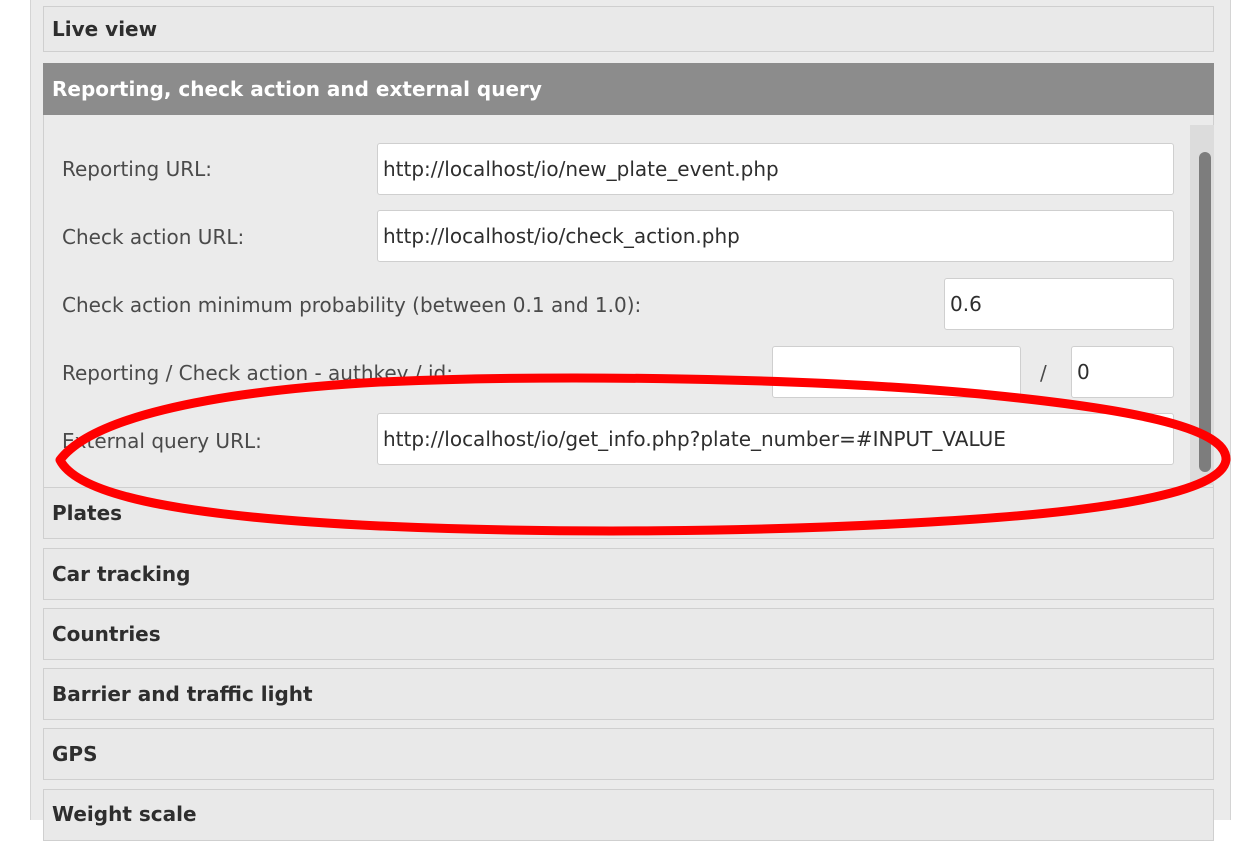 The image size is (1250, 841). Describe the element at coordinates (628, 754) in the screenshot. I see `section-gps: GPS` at that location.